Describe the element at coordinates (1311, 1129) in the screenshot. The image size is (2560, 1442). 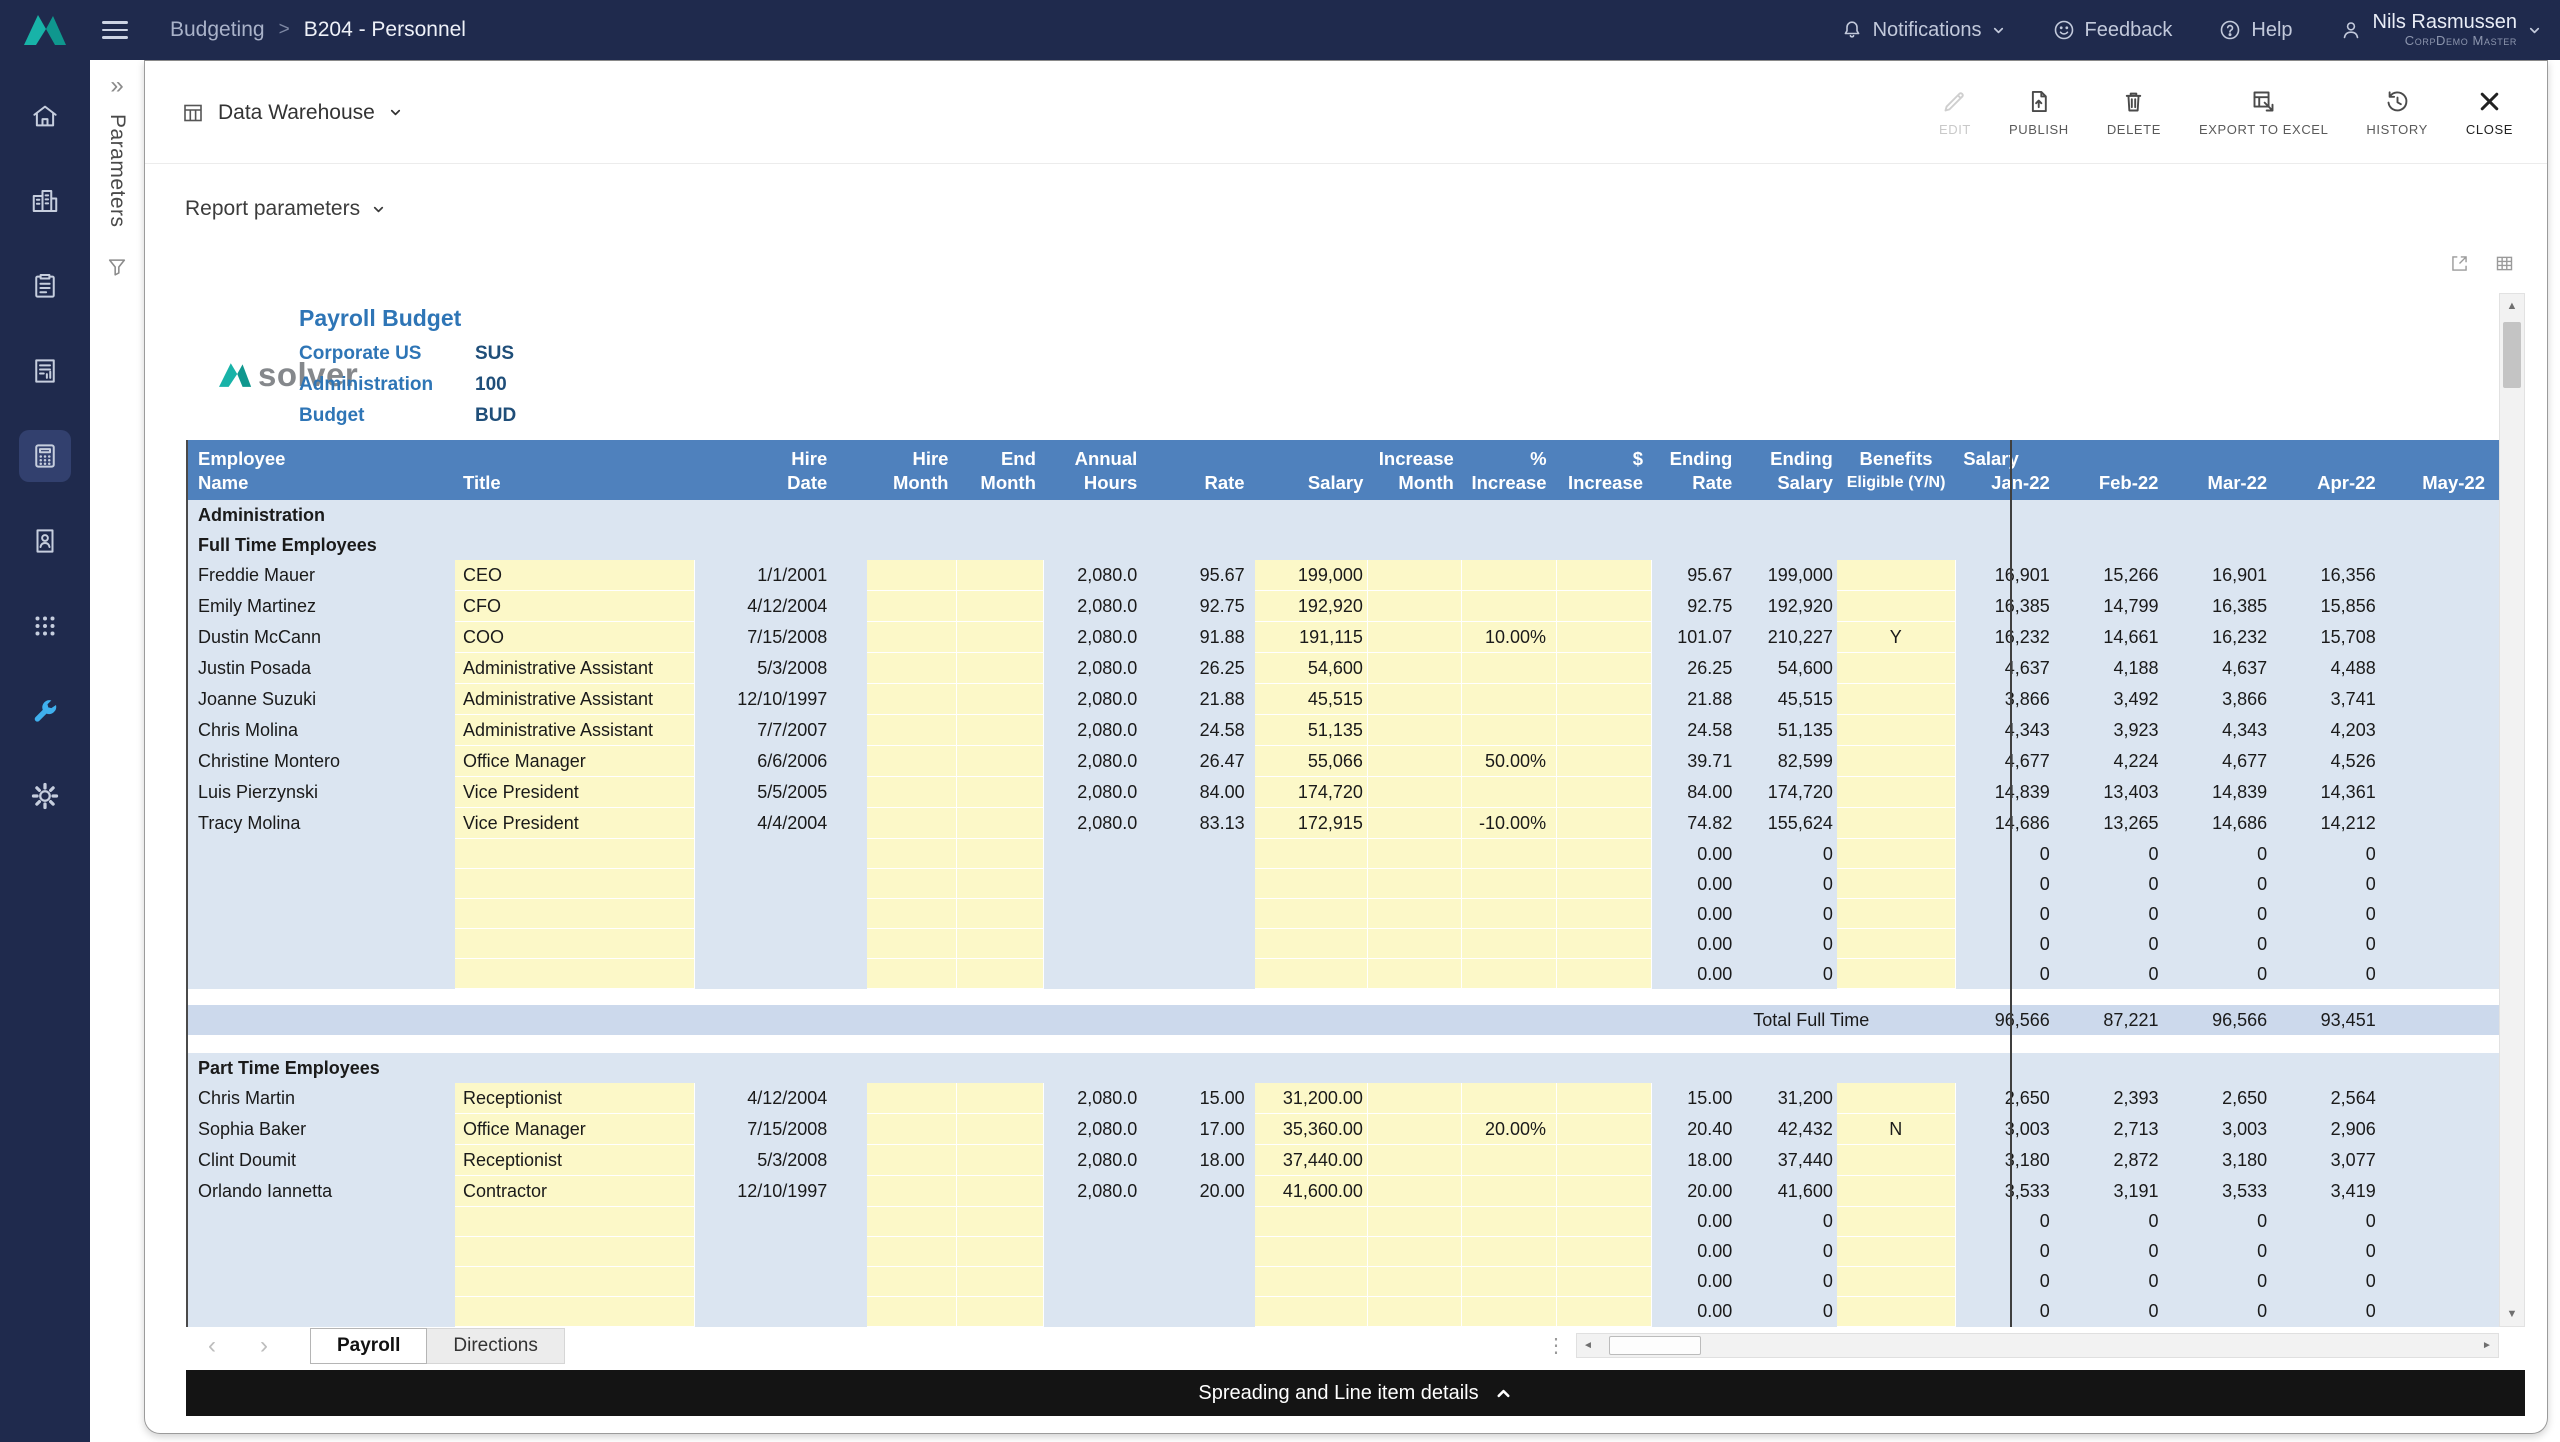
I see `cell-salary: 35,360.00` at that location.